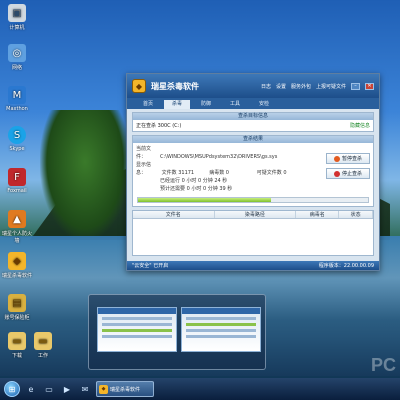 The height and width of the screenshot is (400, 400). What do you see at coordinates (17, 341) in the screenshot?
I see `download-folder-icon: ▬` at bounding box center [17, 341].